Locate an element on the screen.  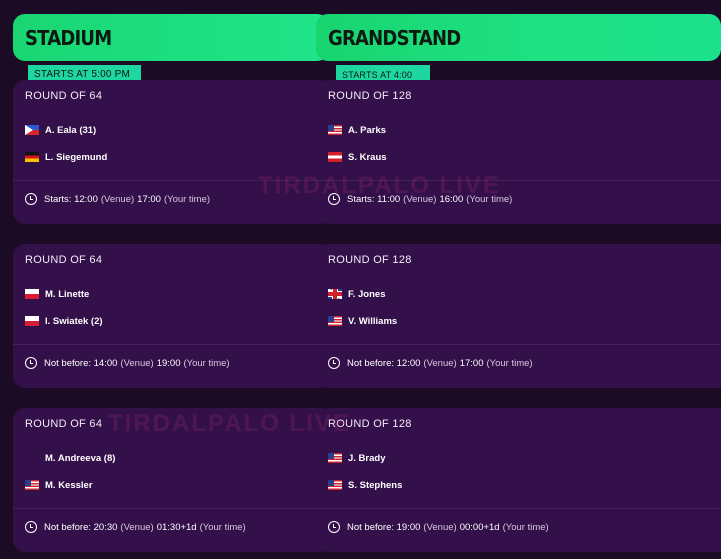
player-name: J. Brady is located at coordinates (367, 458).